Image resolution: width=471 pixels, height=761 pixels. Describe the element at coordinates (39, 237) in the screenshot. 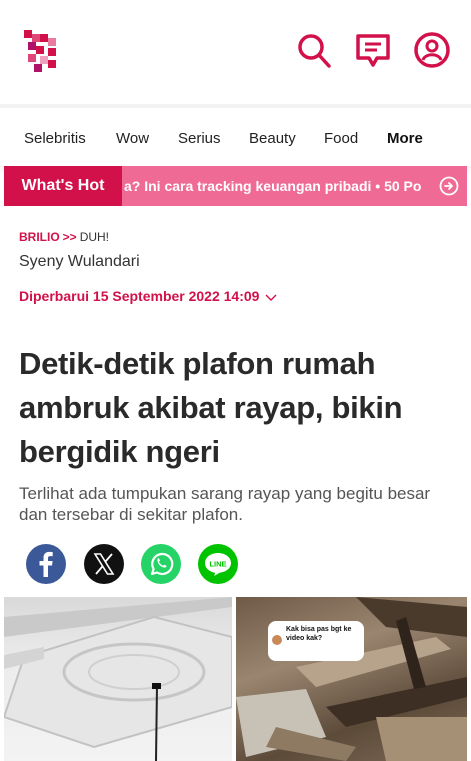

I see `breadcrumb-brand: BRILIO` at that location.